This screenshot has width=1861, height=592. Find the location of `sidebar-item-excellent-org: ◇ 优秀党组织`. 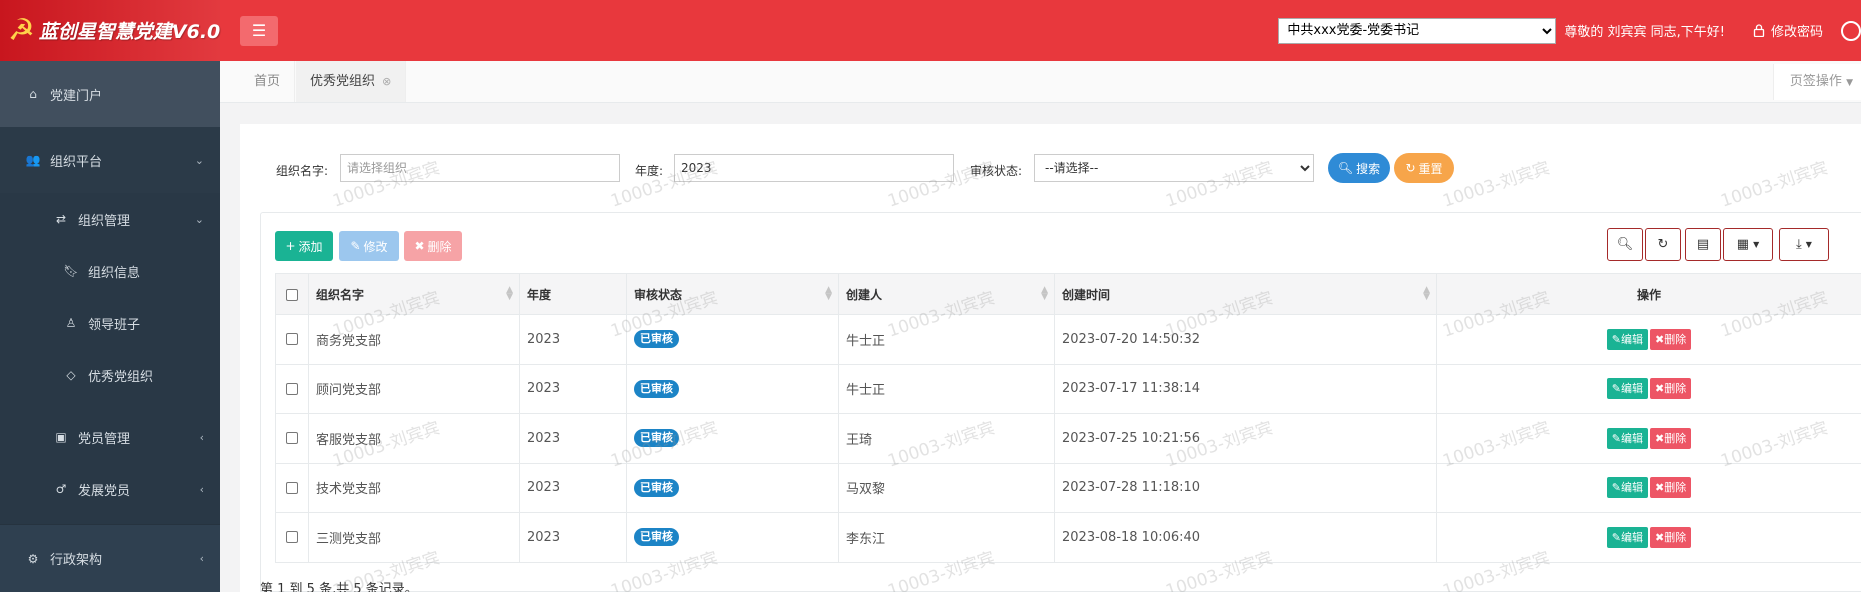

sidebar-item-excellent-org: ◇ 优秀党组织 is located at coordinates (110, 375).